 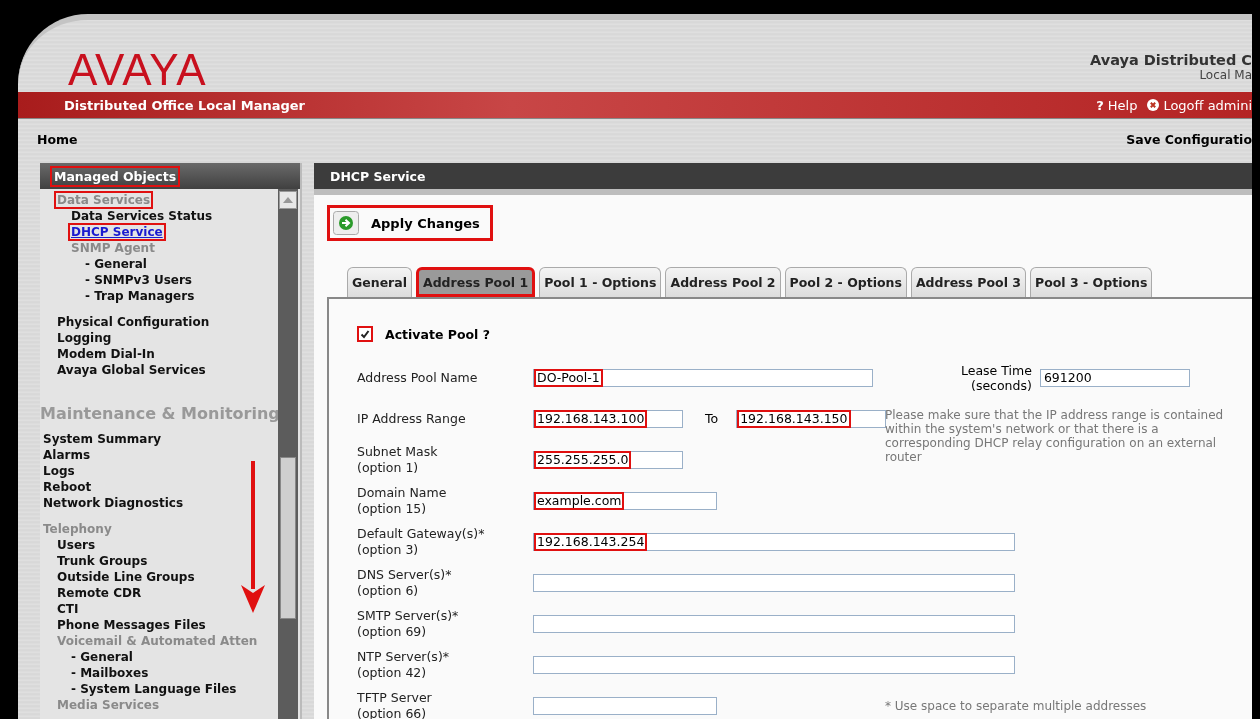 What do you see at coordinates (131, 625) in the screenshot?
I see `nav-item: Phone Messages Files` at bounding box center [131, 625].